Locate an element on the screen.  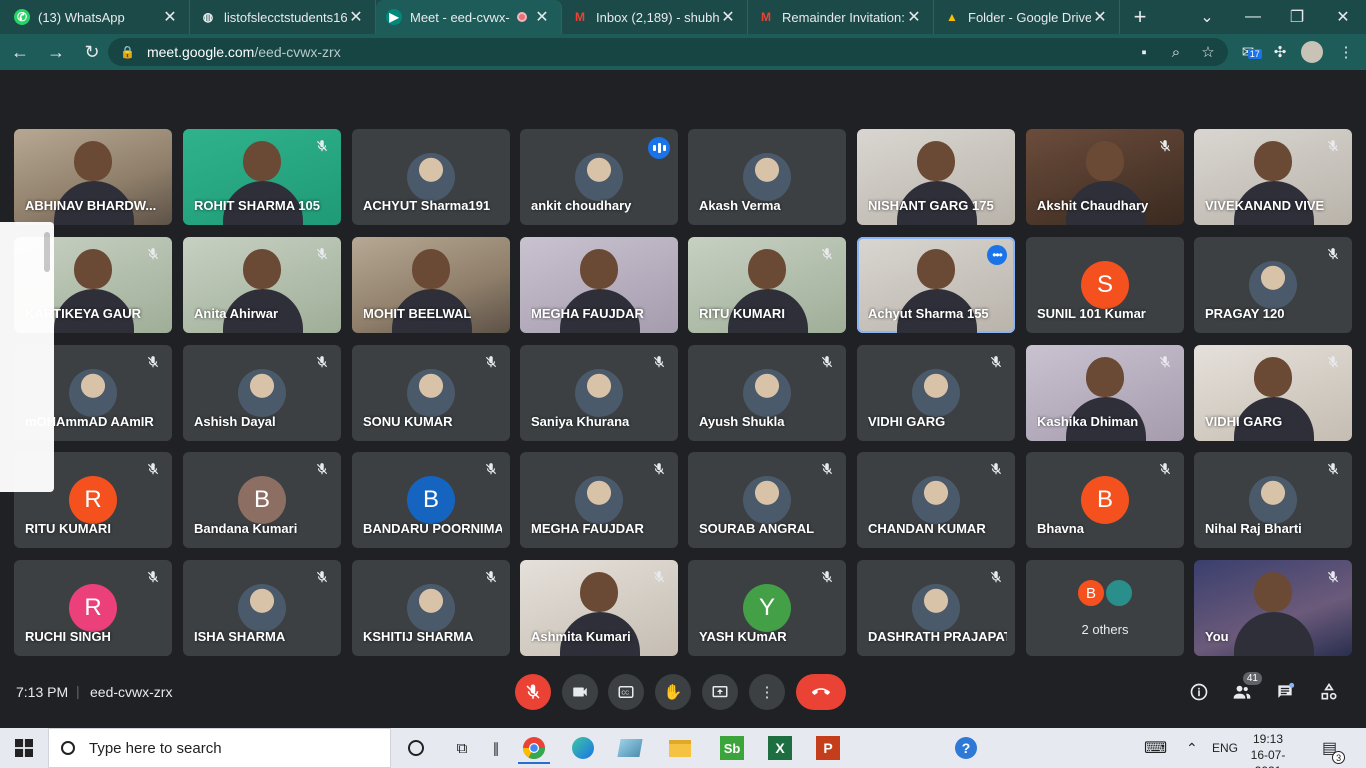
chrome-taskbar-icon is located at coordinates (534, 748).